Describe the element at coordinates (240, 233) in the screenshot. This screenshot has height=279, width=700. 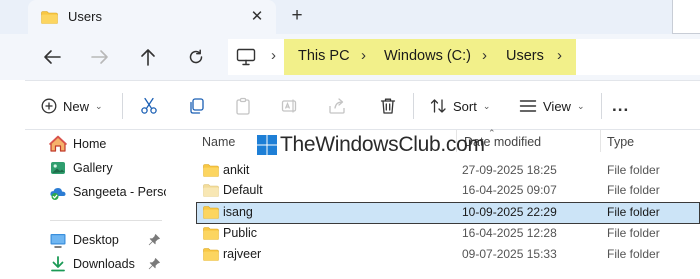
I see `file-name: Public` at that location.